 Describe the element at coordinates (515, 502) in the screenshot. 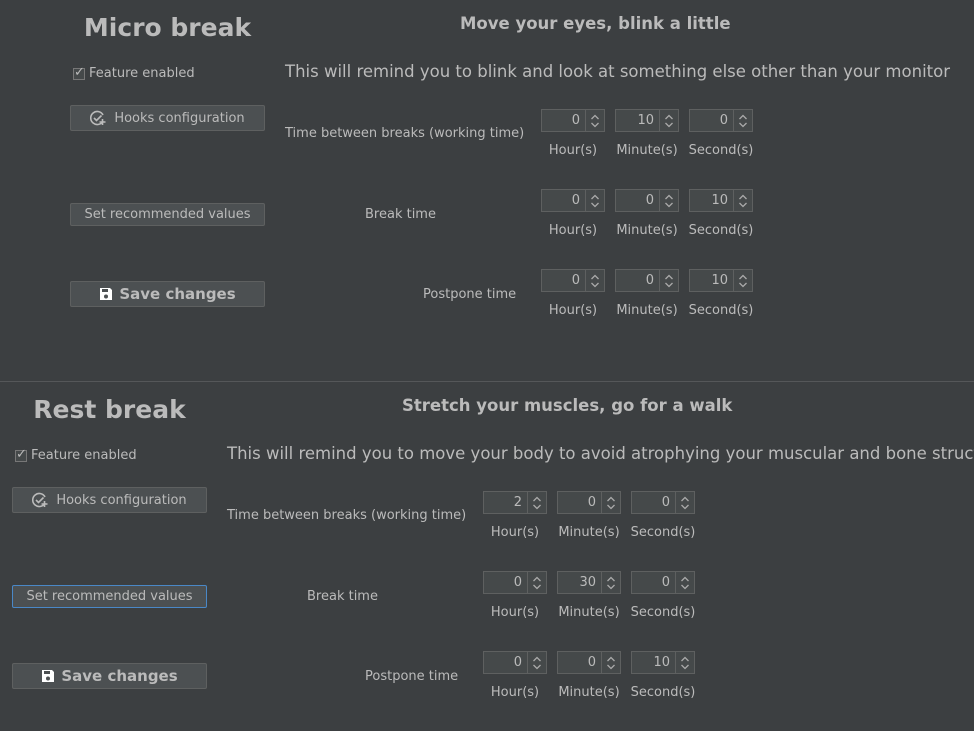

I see `time-between-hours-spinner: 2` at that location.